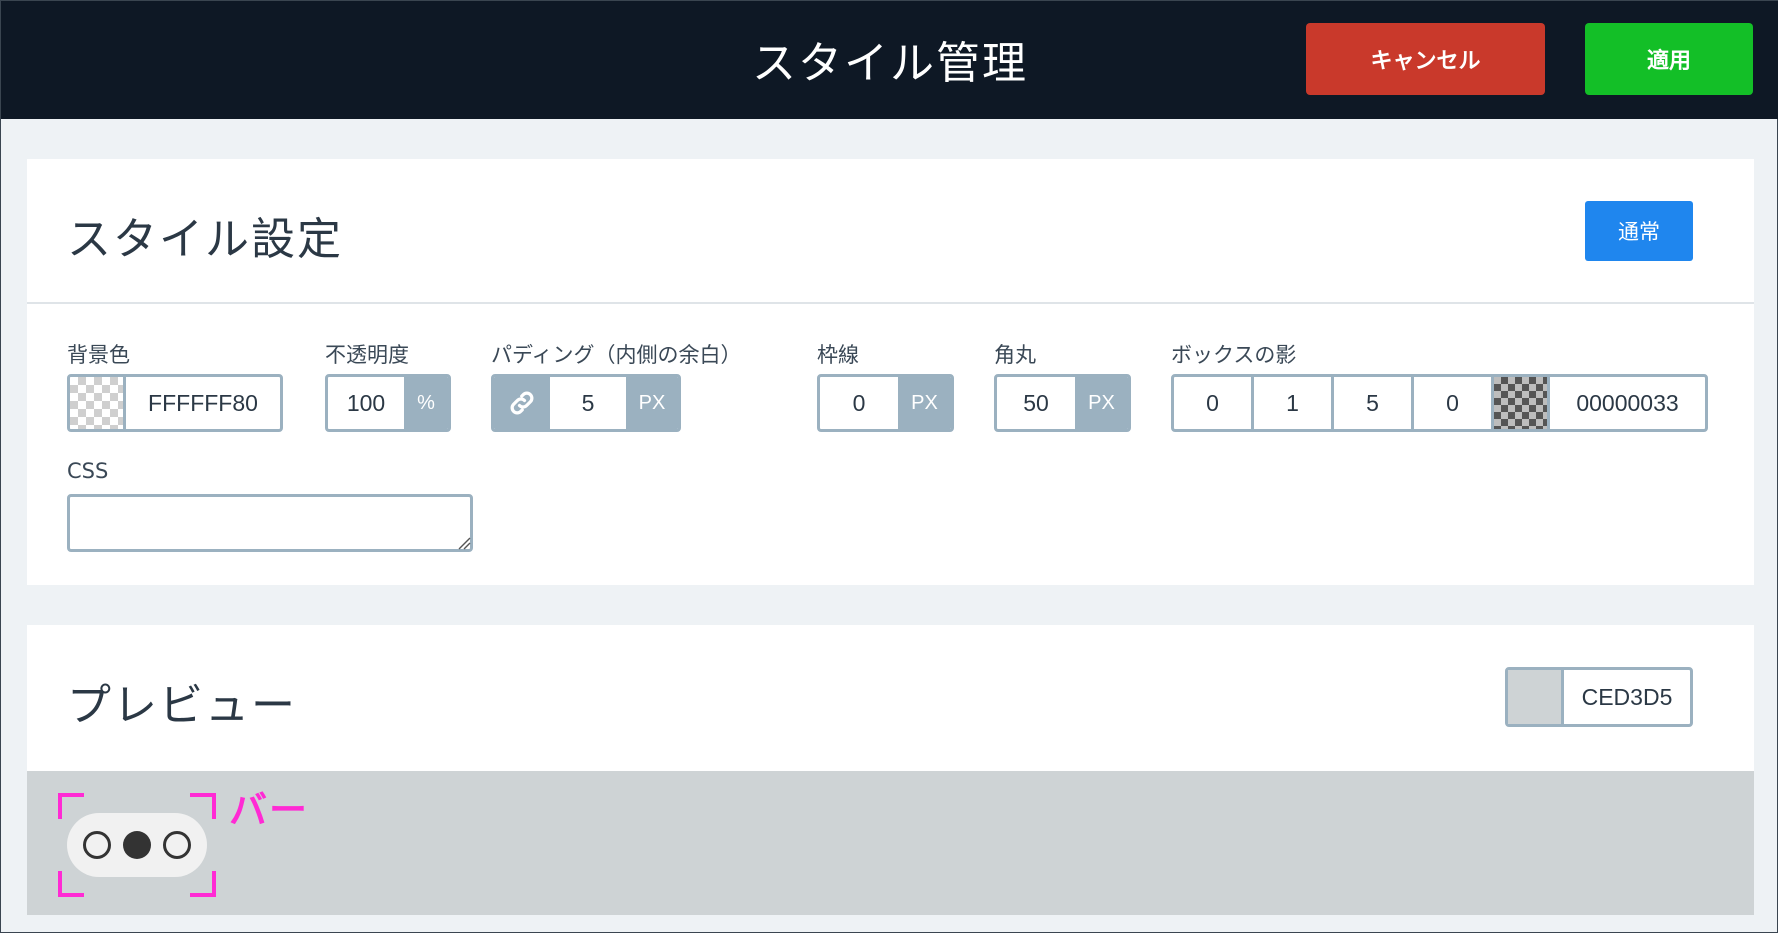 The height and width of the screenshot is (933, 1778). I want to click on annotation-bracket-tr, so click(203, 806).